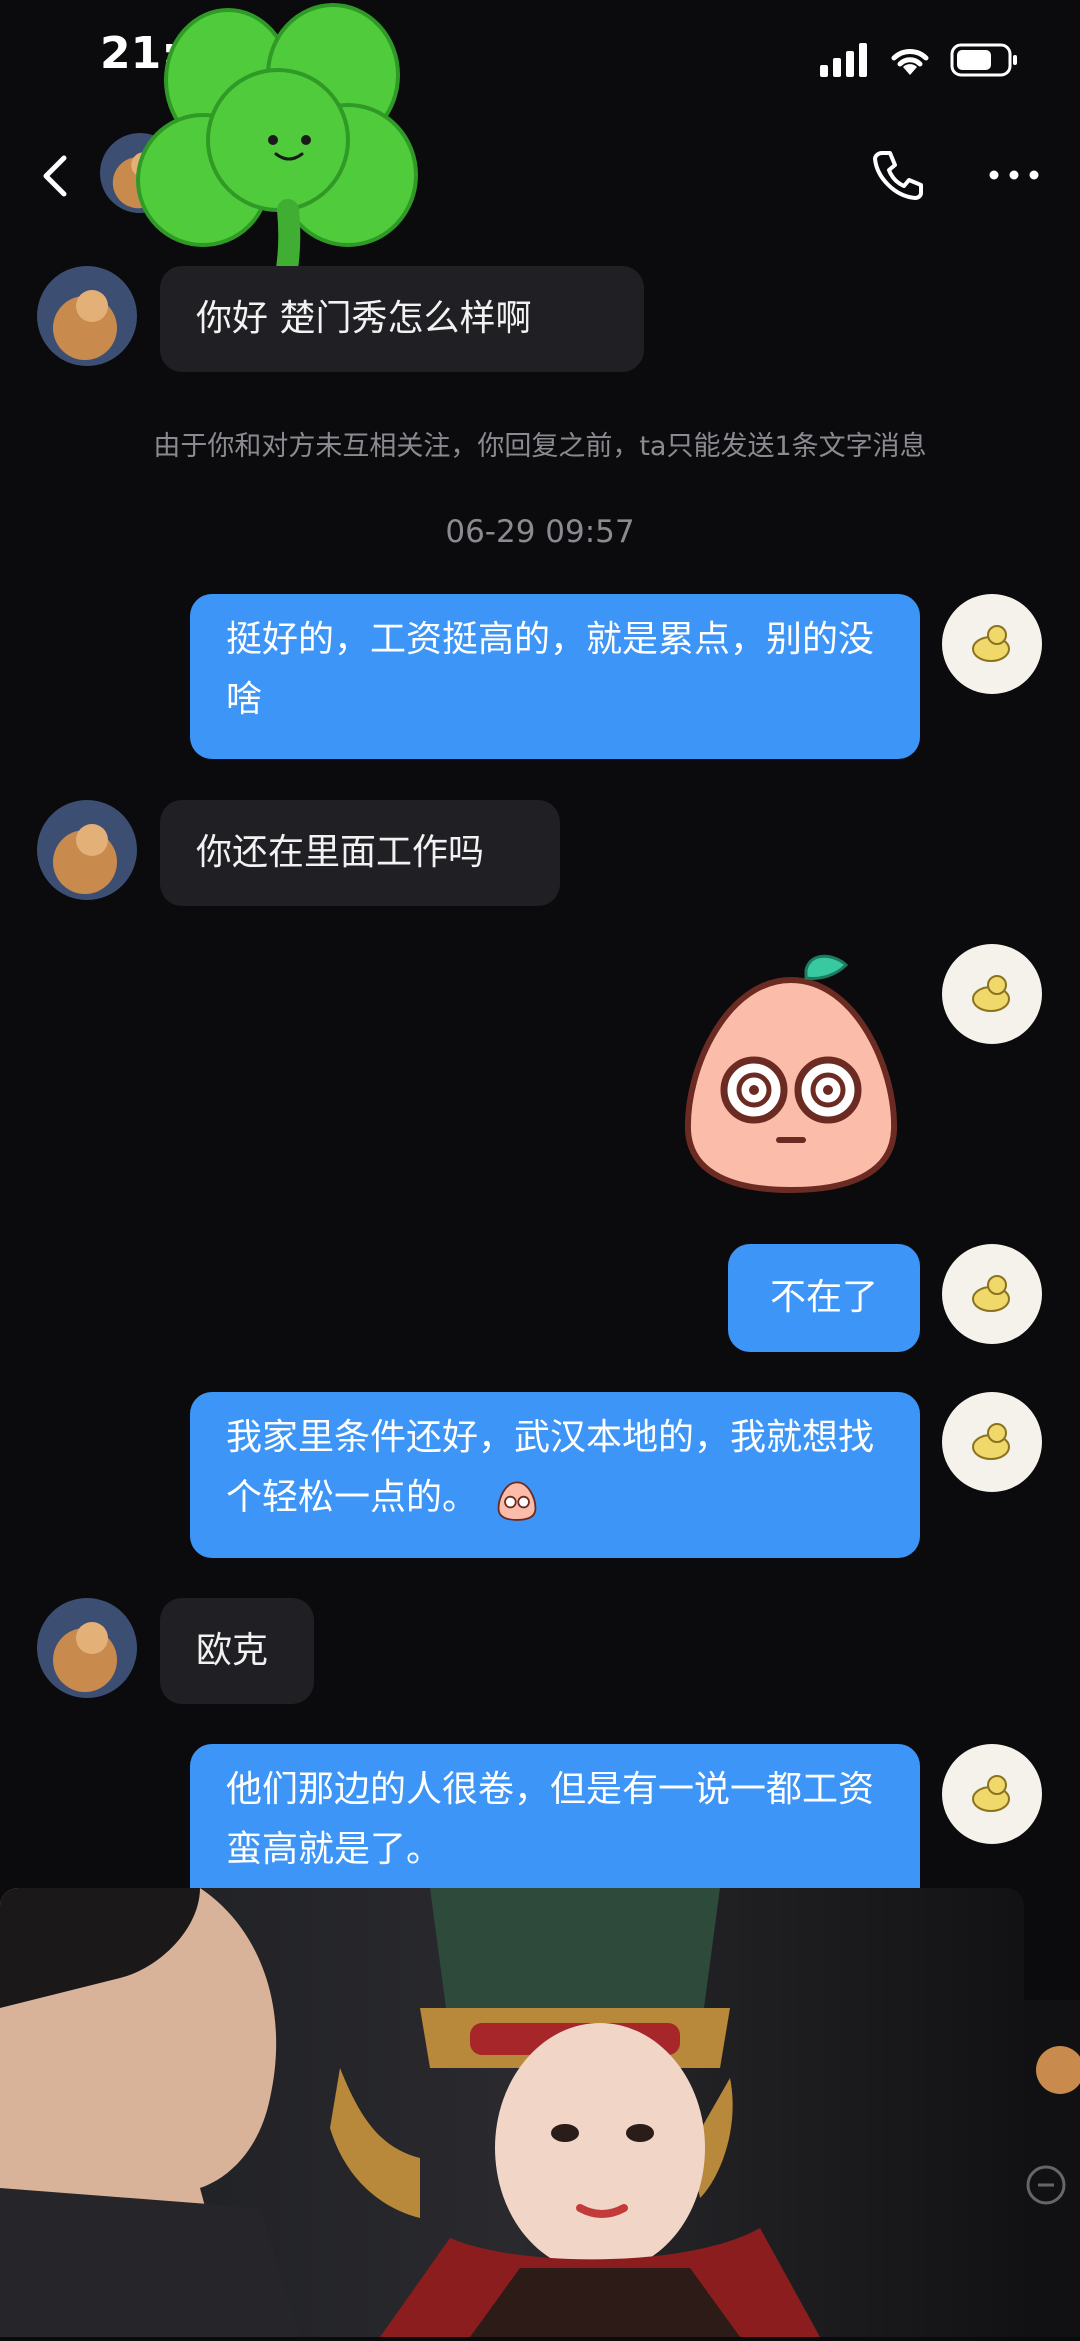  I want to click on message-text: 我家里条件还好，武汉本地的，我就想找个轻松一点的。, so click(550, 1467).